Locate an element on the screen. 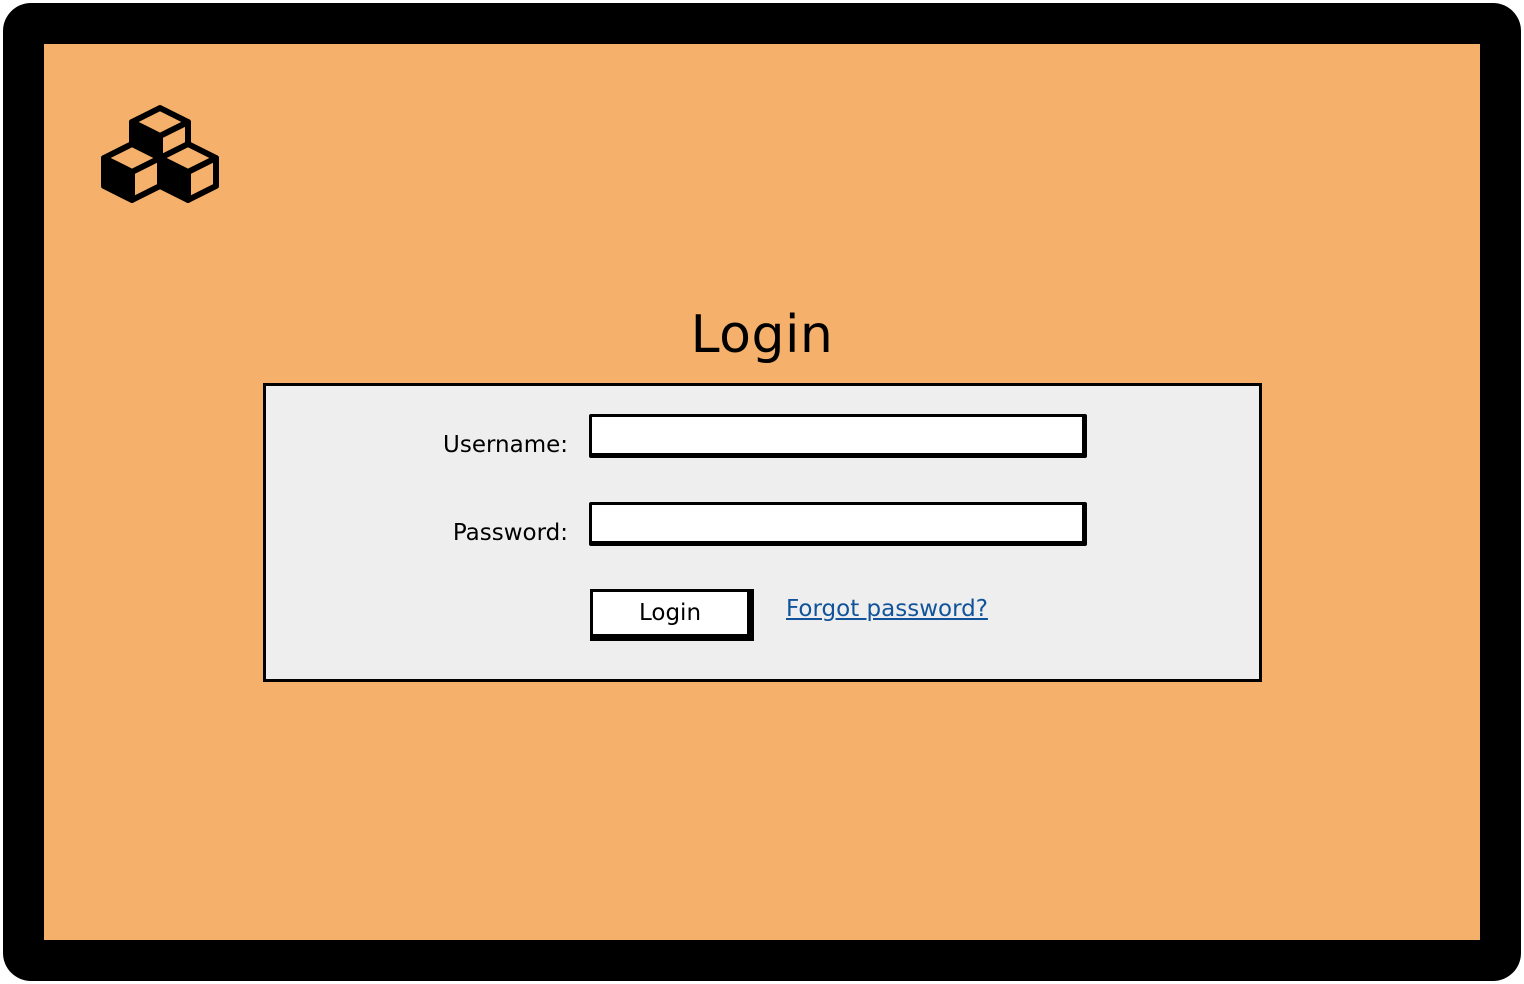  forgot-password-link: Forgot password? is located at coordinates (887, 609).